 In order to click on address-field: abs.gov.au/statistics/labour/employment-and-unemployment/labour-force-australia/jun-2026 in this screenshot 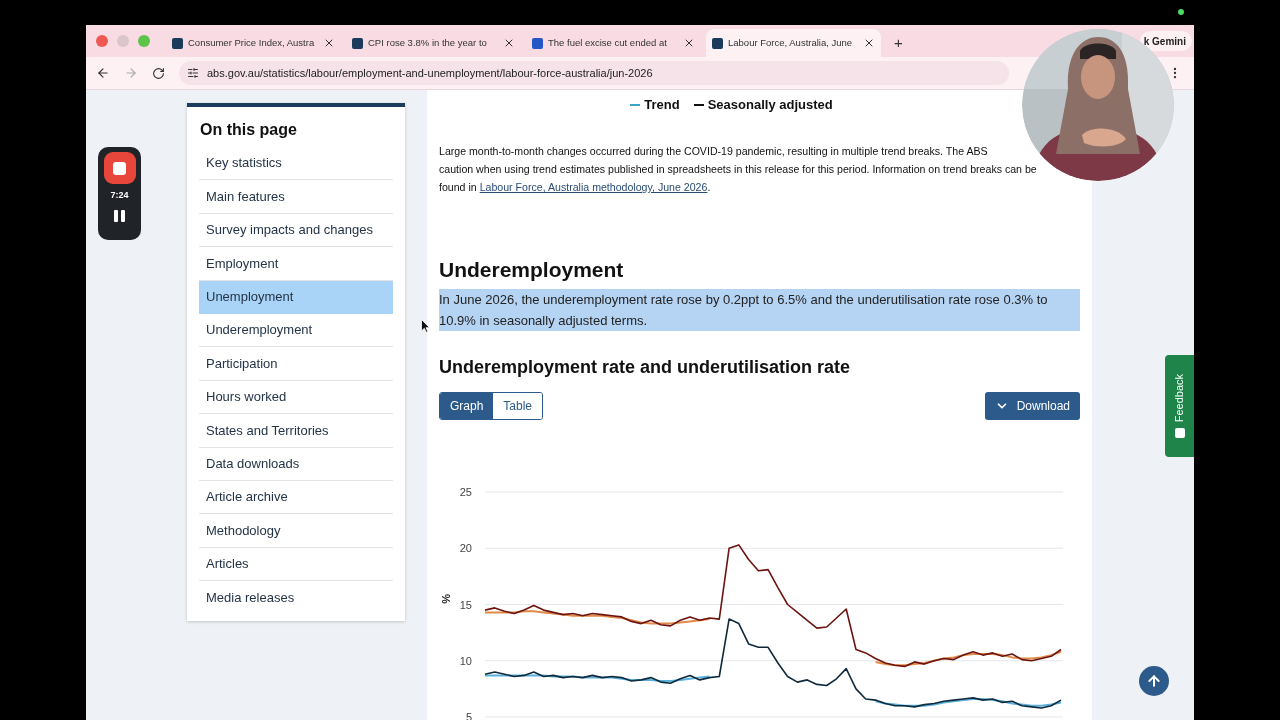, I will do `click(594, 73)`.